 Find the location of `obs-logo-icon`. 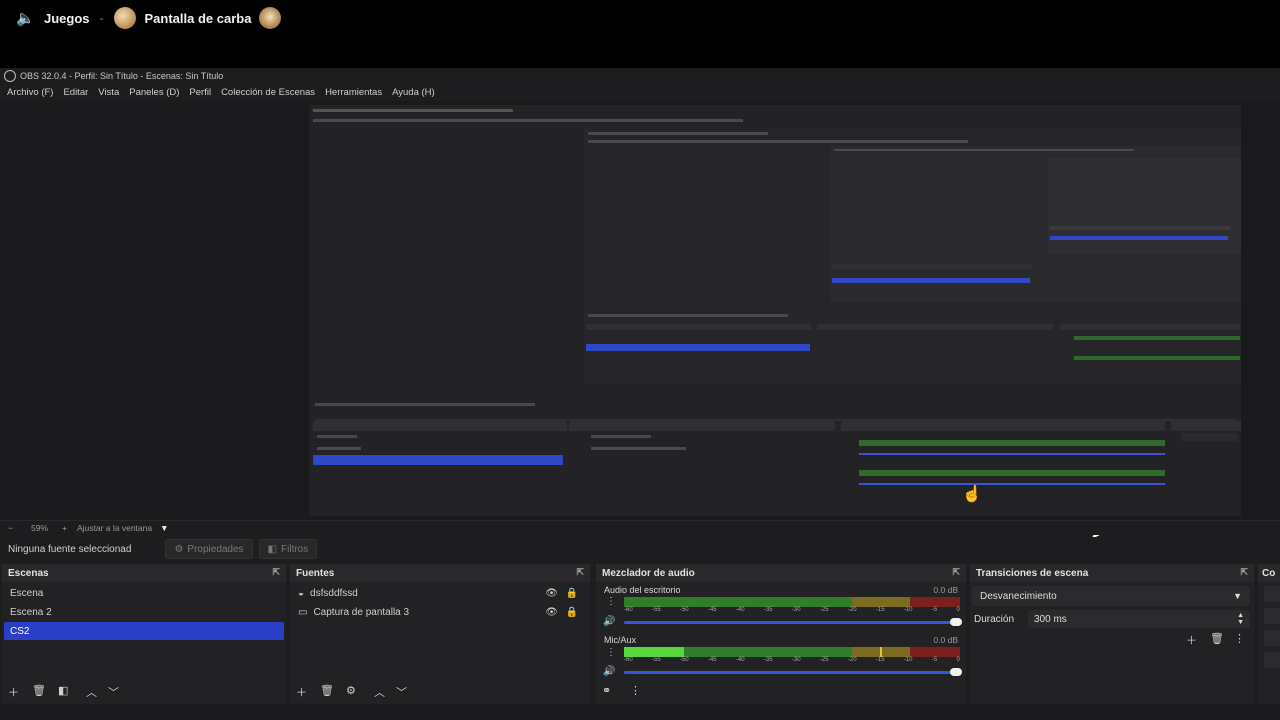

obs-logo-icon is located at coordinates (10, 76).